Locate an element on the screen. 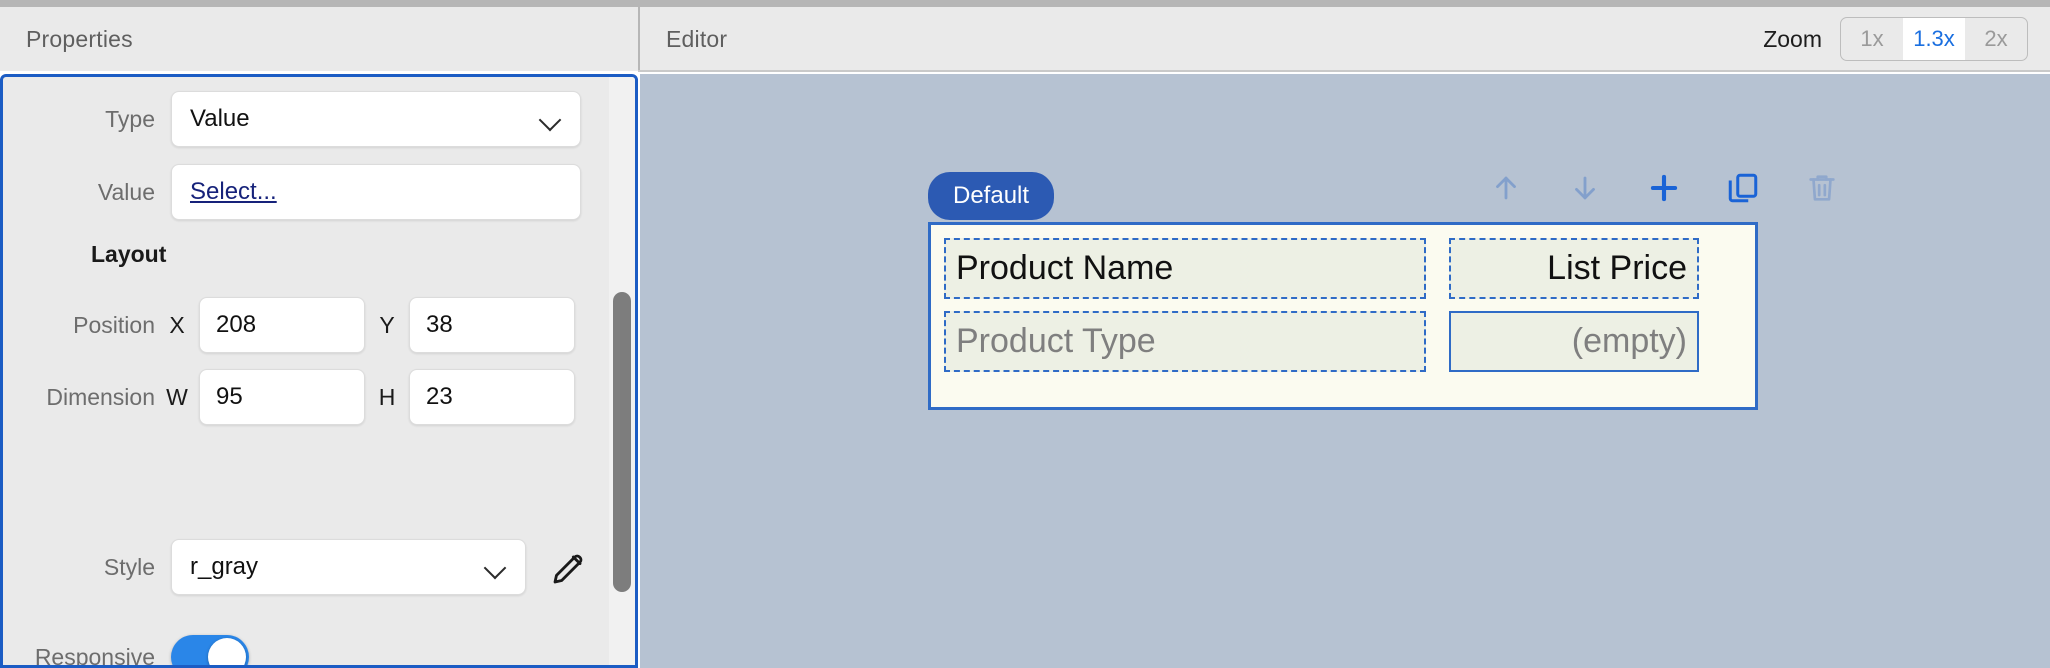 This screenshot has width=2050, height=668. style-label: Style is located at coordinates (129, 566).